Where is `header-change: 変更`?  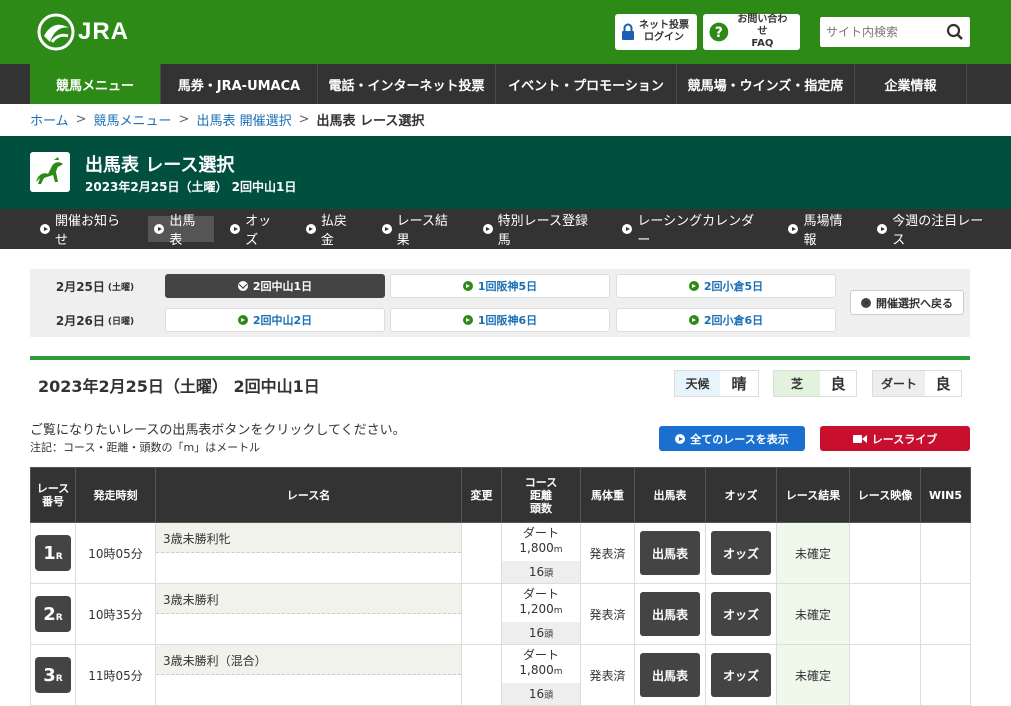 header-change: 変更 is located at coordinates (481, 495).